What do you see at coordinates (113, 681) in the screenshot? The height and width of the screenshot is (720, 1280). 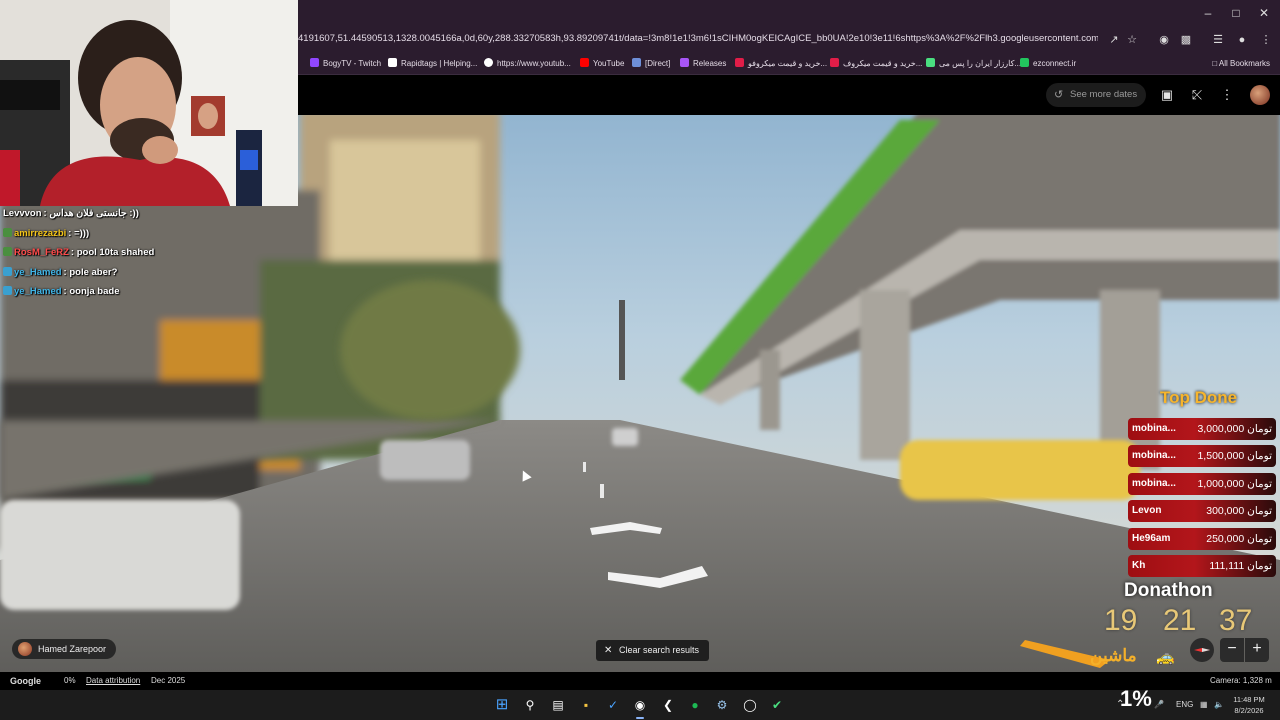 I see `data-attribution-link: Data attribution` at bounding box center [113, 681].